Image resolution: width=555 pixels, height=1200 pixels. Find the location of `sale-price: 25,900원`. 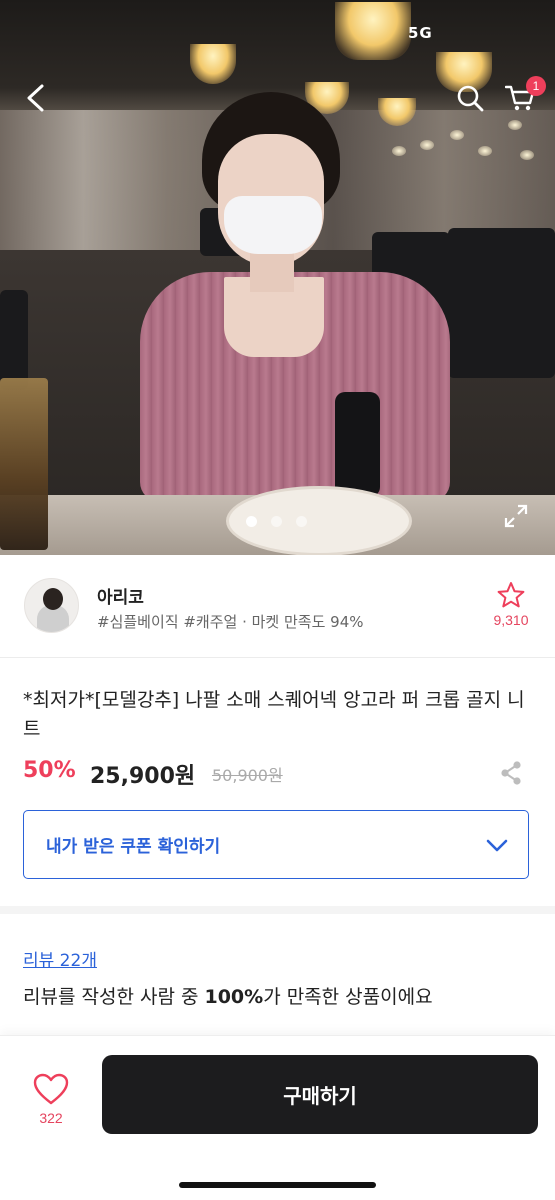

sale-price: 25,900원 is located at coordinates (143, 776).